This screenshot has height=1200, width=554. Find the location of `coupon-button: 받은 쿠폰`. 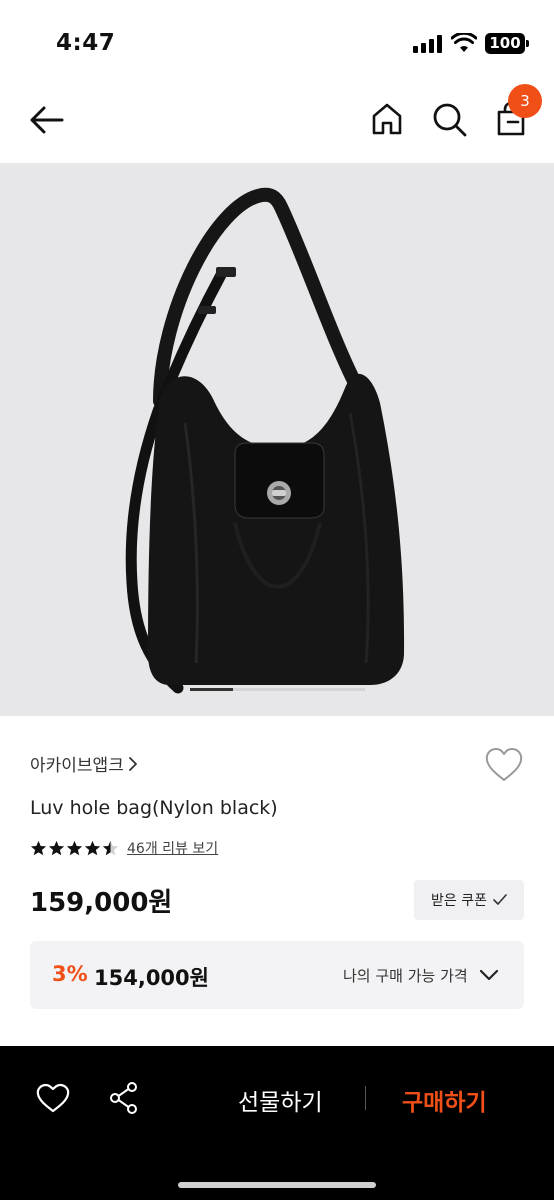

coupon-button: 받은 쿠폰 is located at coordinates (469, 900).